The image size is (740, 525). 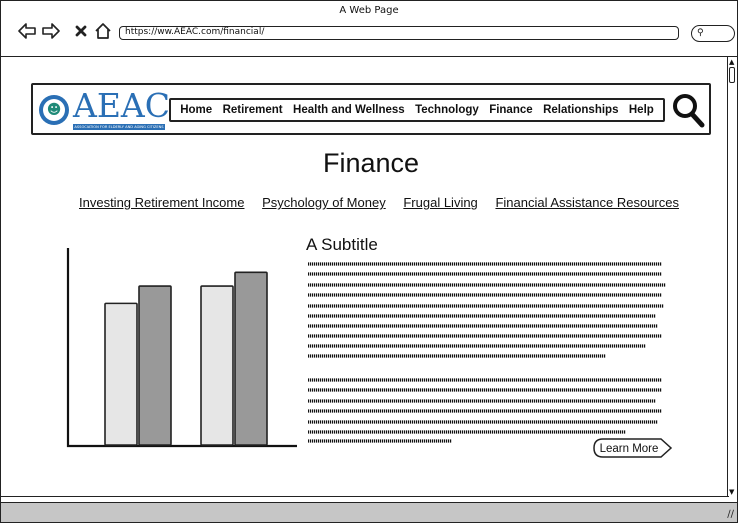 What do you see at coordinates (103, 31) in the screenshot?
I see `home-icon` at bounding box center [103, 31].